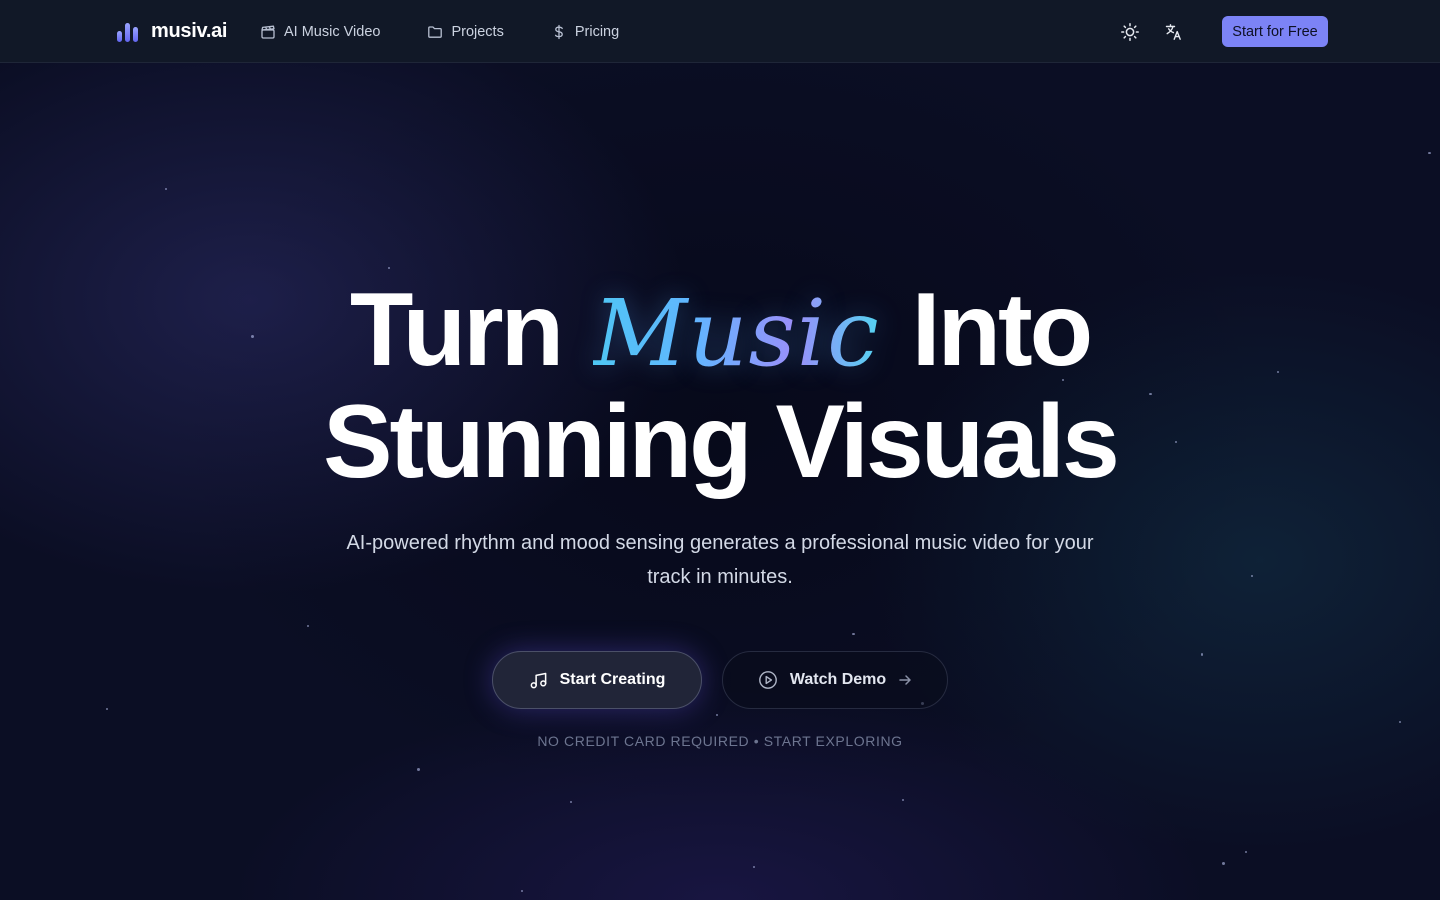 The image size is (1440, 900). I want to click on clapperboard-icon, so click(268, 32).